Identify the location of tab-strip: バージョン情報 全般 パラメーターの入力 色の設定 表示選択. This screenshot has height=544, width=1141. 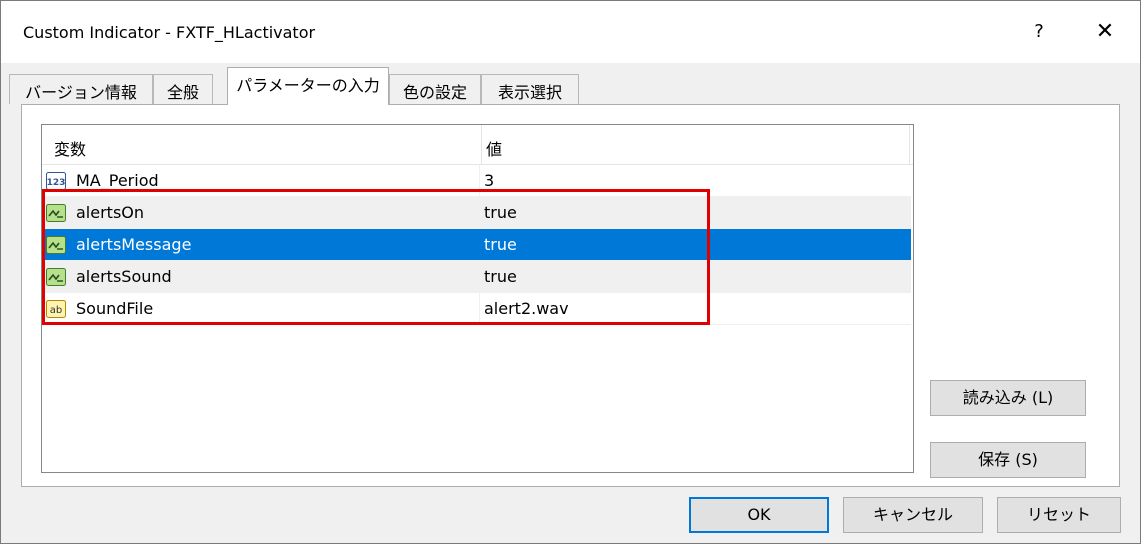
(570, 84).